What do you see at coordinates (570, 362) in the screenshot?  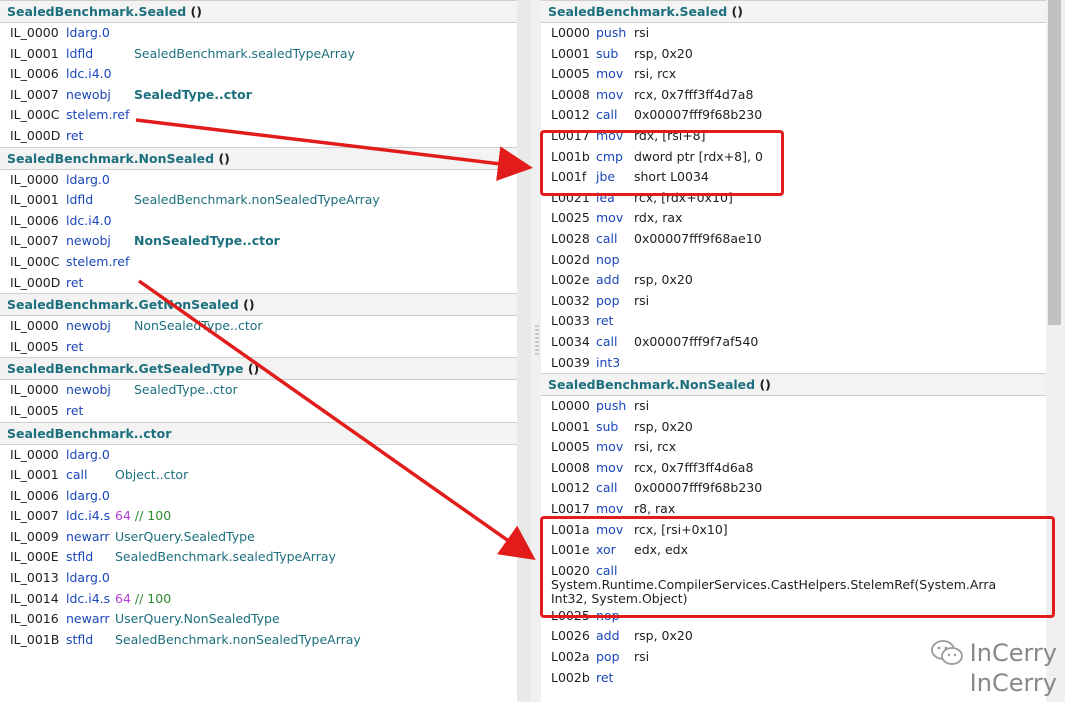 I see `instruction-address: L0039` at bounding box center [570, 362].